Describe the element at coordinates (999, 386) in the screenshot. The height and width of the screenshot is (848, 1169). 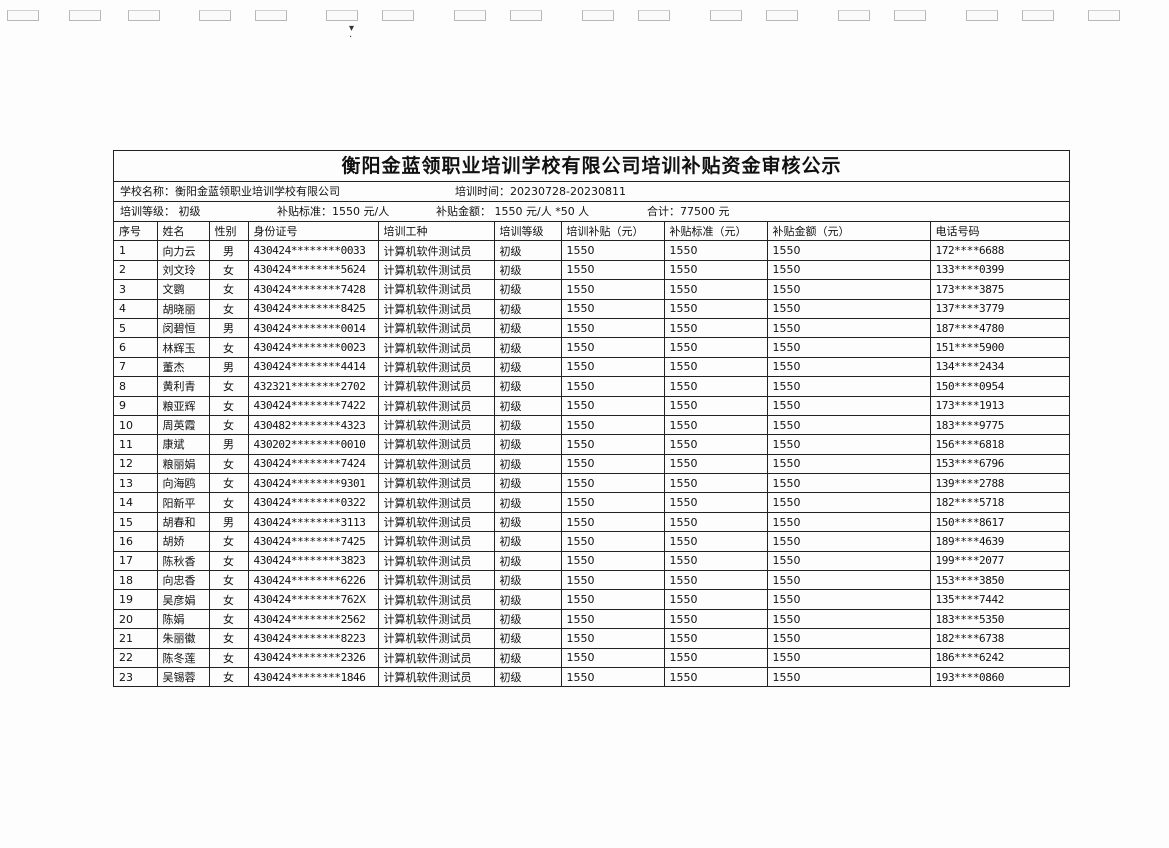
I see `phone-cell: 150****0954` at that location.